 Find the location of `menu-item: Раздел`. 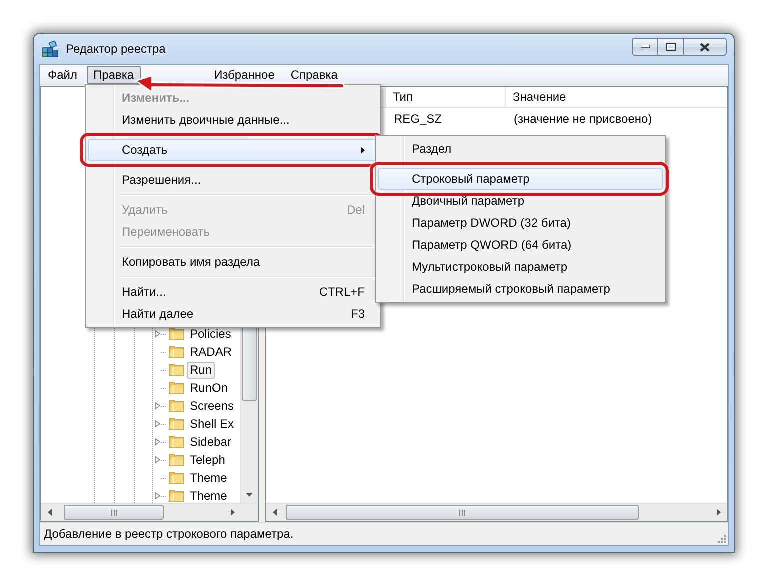

menu-item: Раздел is located at coordinates (520, 149).